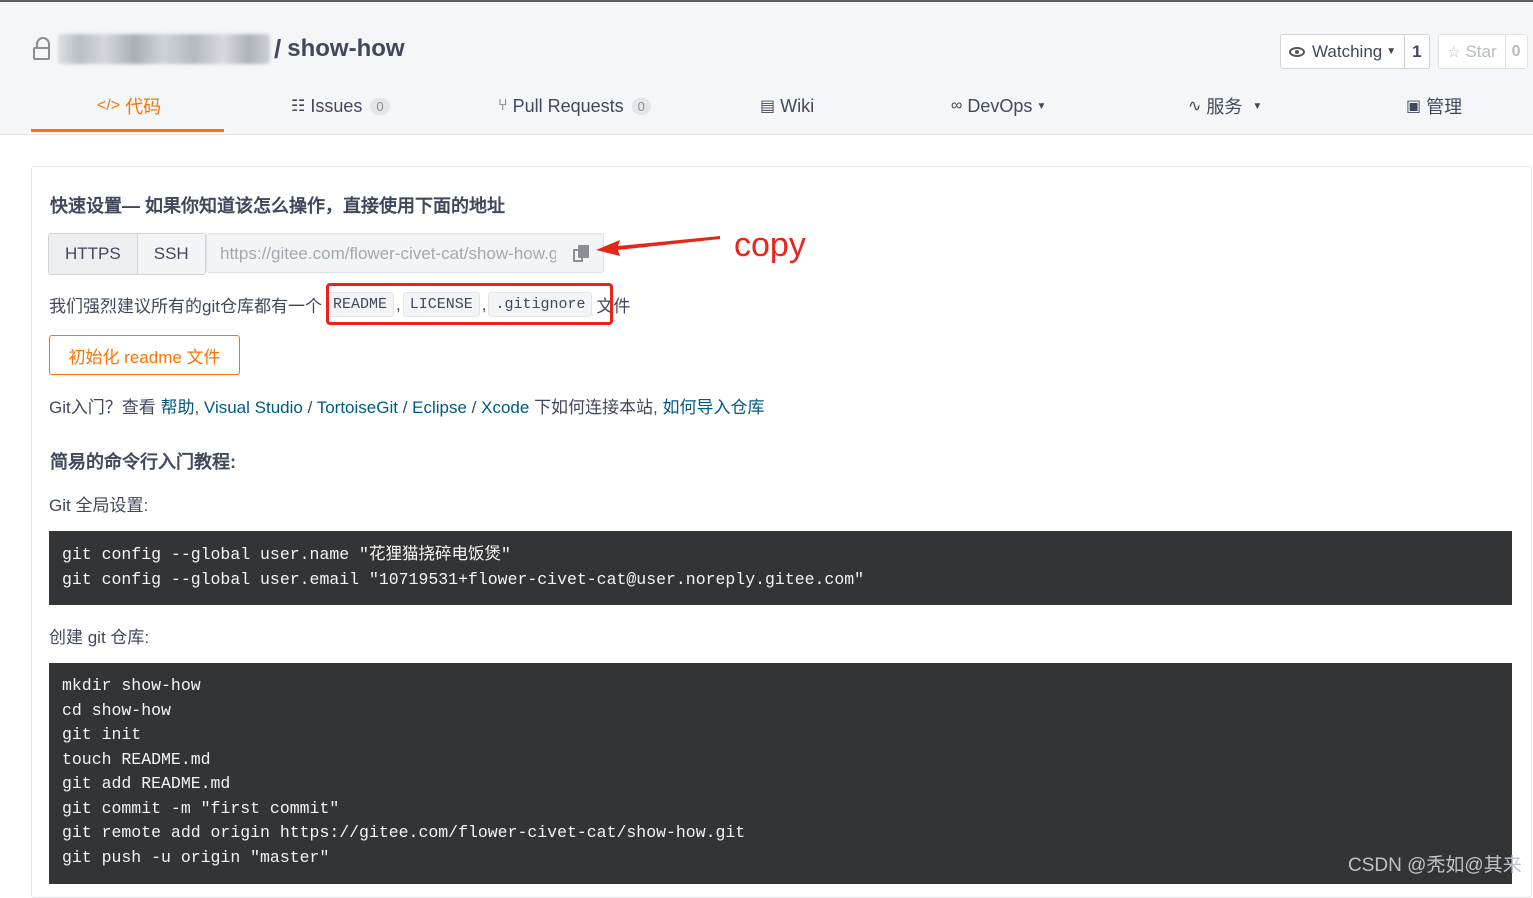 Image resolution: width=1533 pixels, height=898 pixels. Describe the element at coordinates (102, 734) in the screenshot. I see `code-line: git init` at that location.